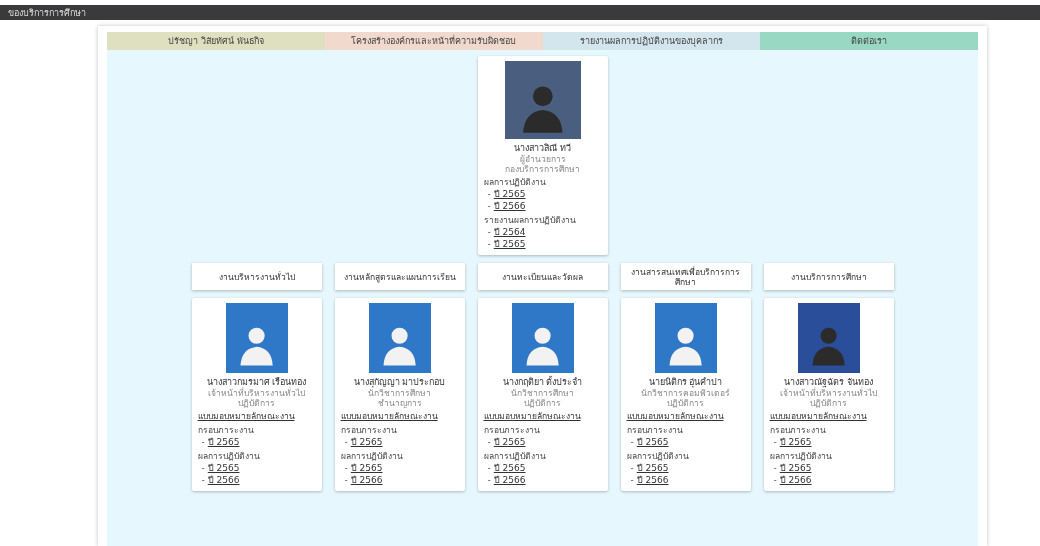 This screenshot has height=546, width=1040. What do you see at coordinates (685, 382) in the screenshot?
I see `person-name: นายนิติกร อุ่นคำปา` at bounding box center [685, 382].